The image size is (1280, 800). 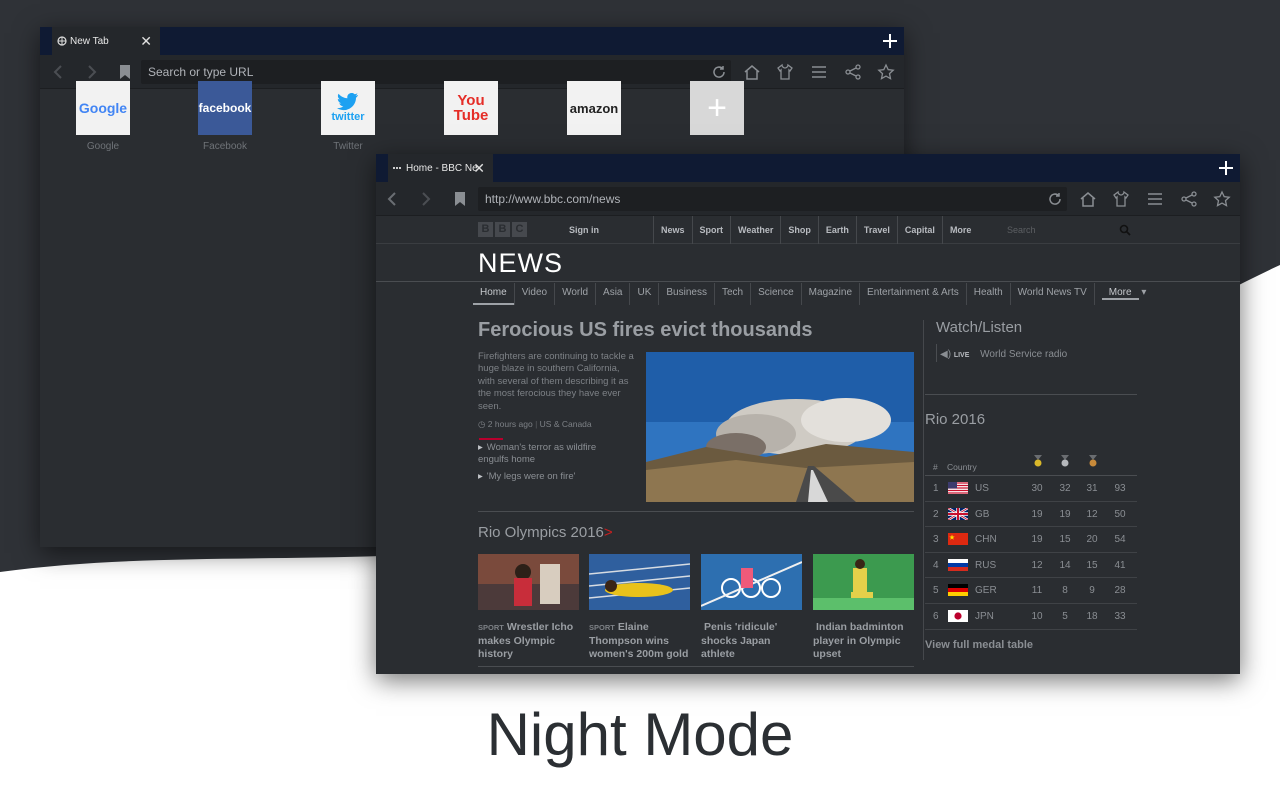 I want to click on country: US, so click(x=982, y=488).